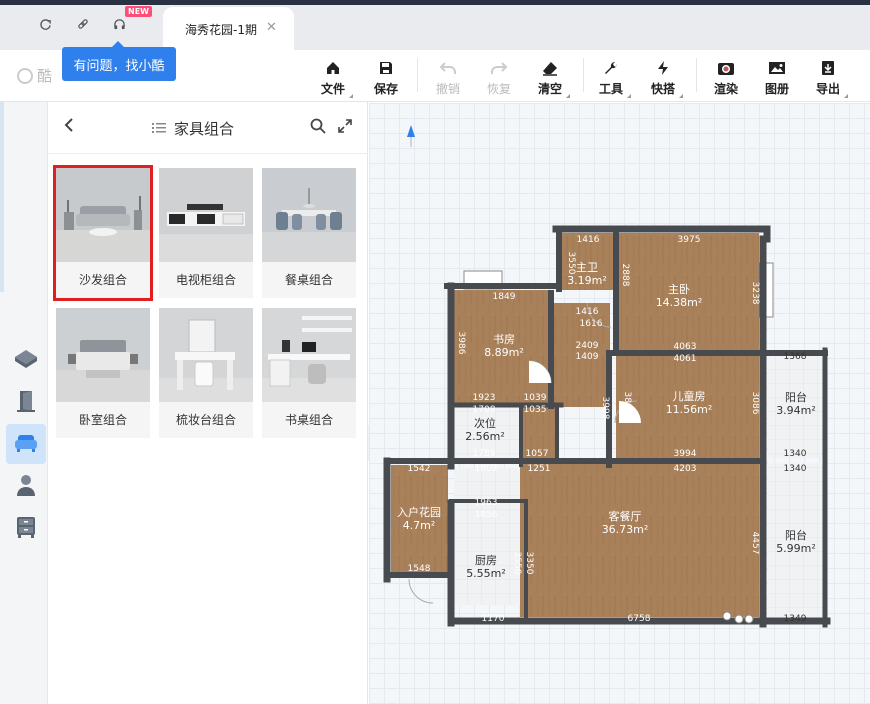 The image size is (870, 704). What do you see at coordinates (587, 346) in the screenshot?
I see `dimension-label: 2409` at bounding box center [587, 346].